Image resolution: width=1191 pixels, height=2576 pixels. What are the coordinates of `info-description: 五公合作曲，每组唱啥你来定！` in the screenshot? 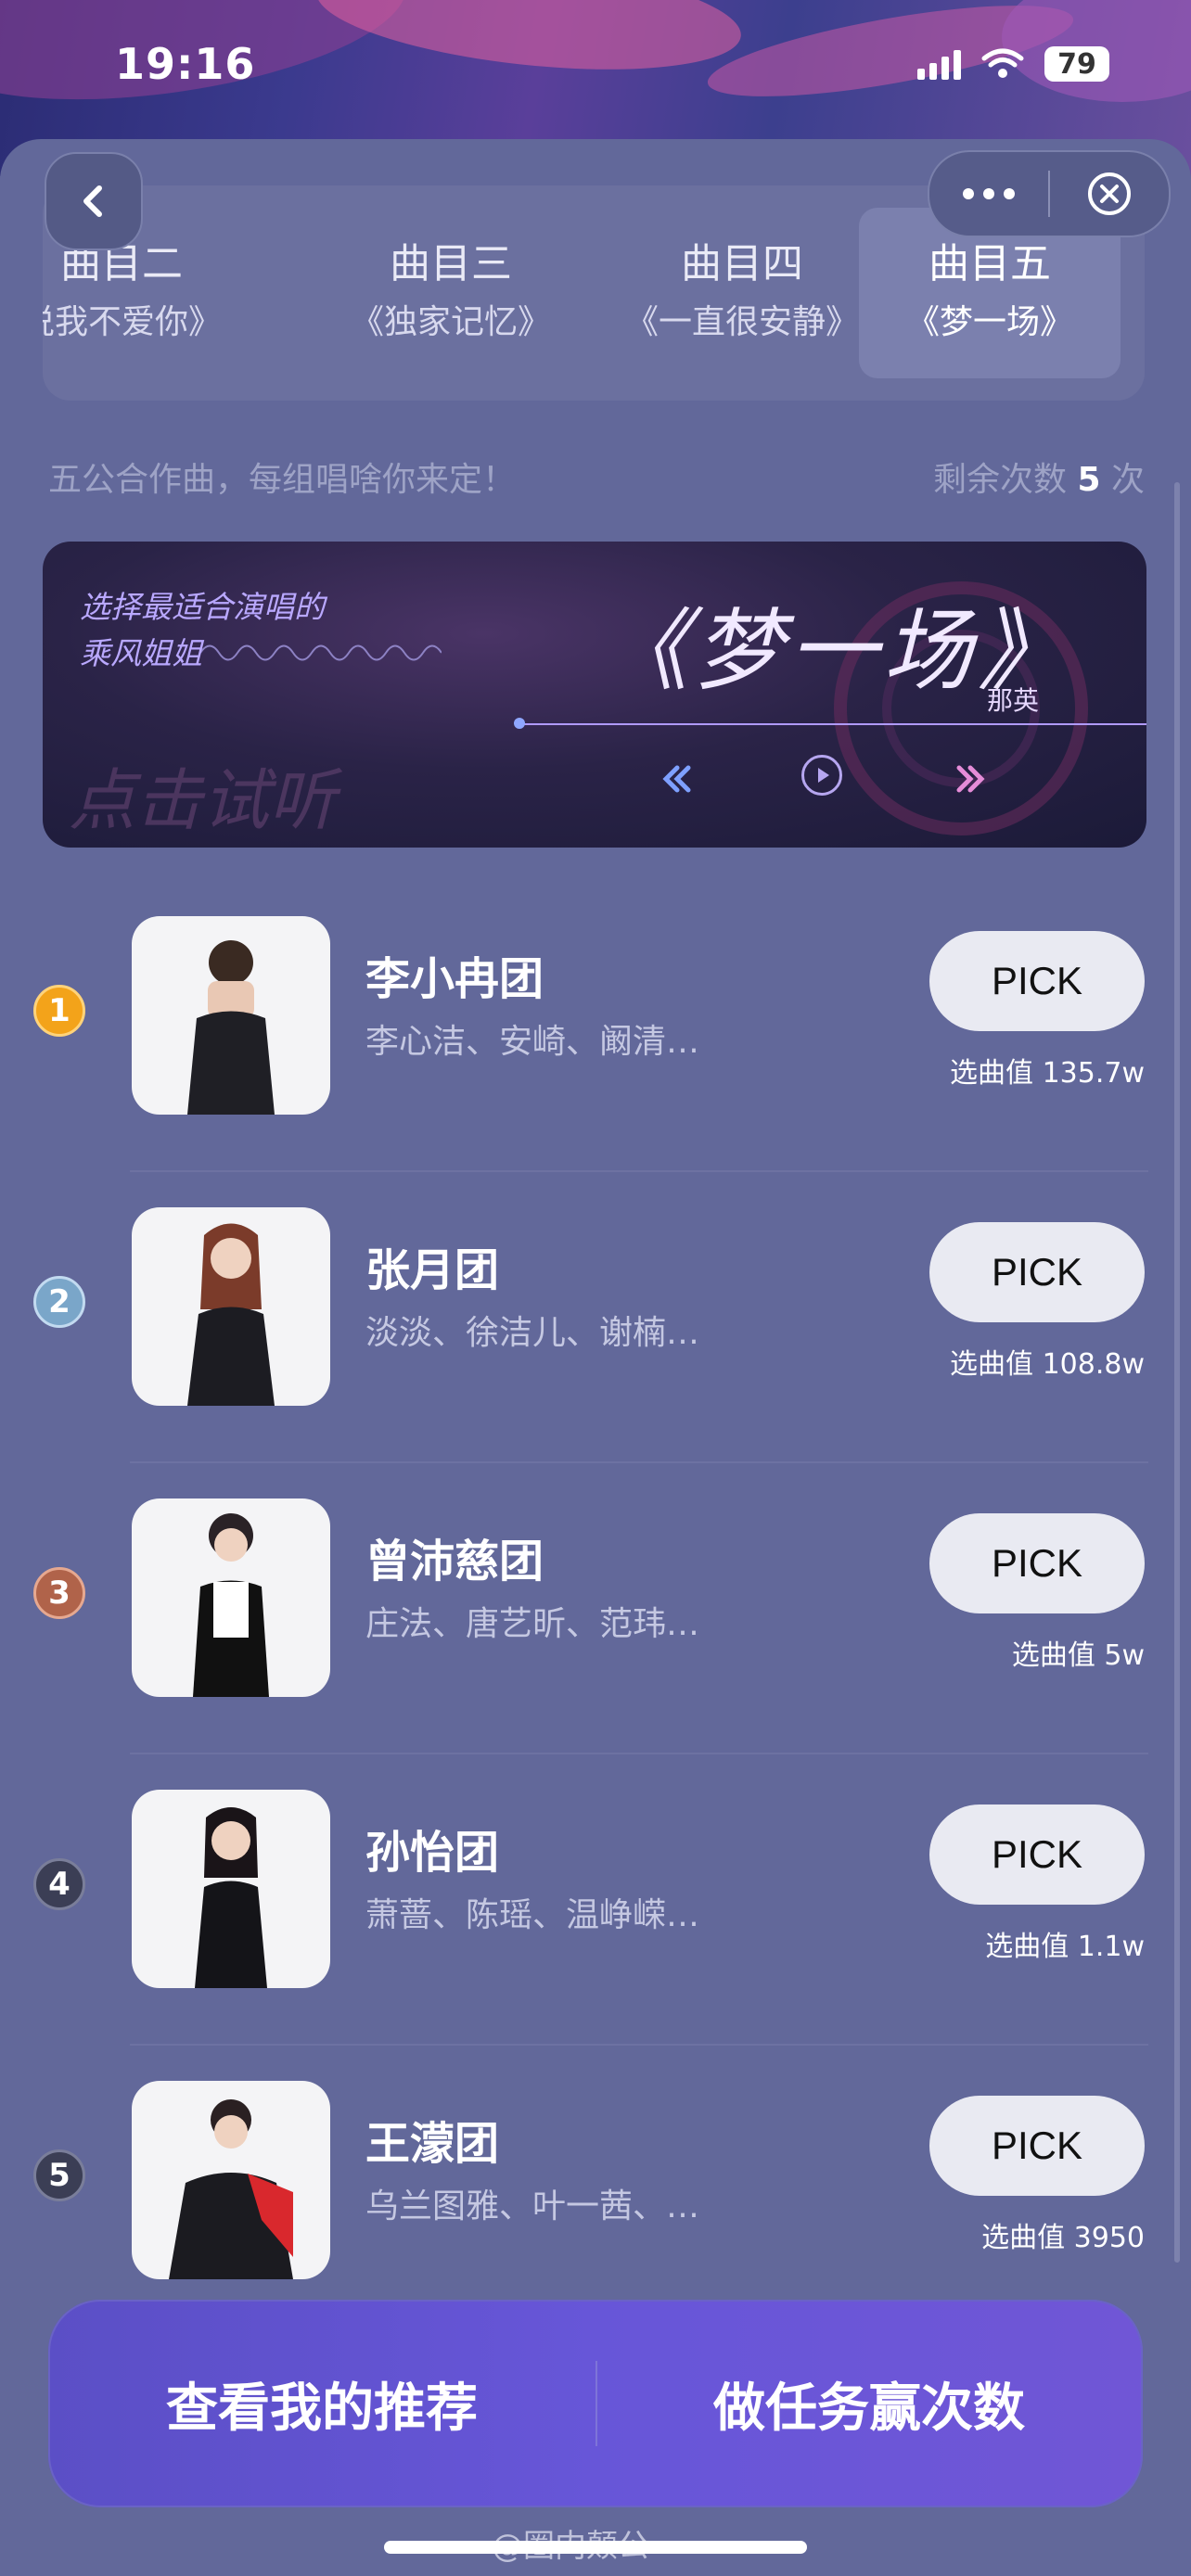 It's located at (283, 480).